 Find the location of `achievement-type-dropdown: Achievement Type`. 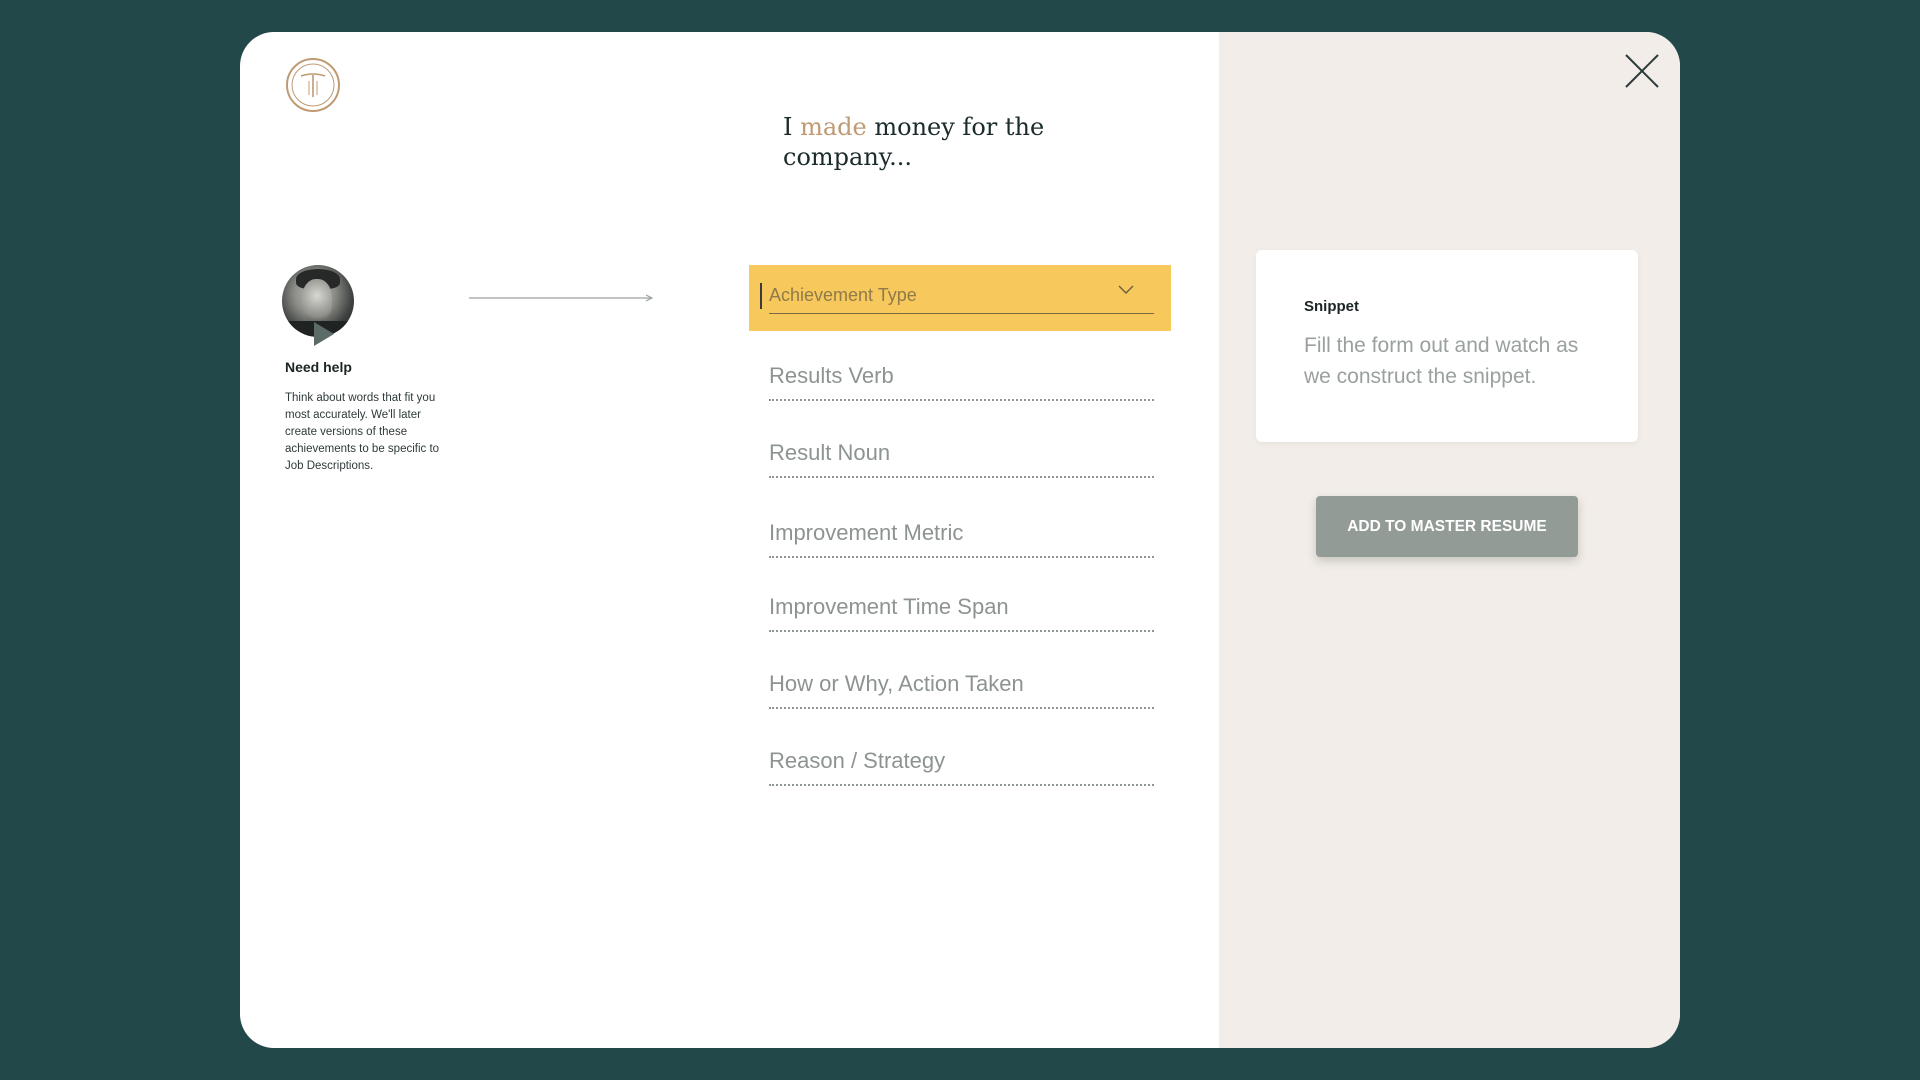

achievement-type-dropdown: Achievement Type is located at coordinates (960, 298).